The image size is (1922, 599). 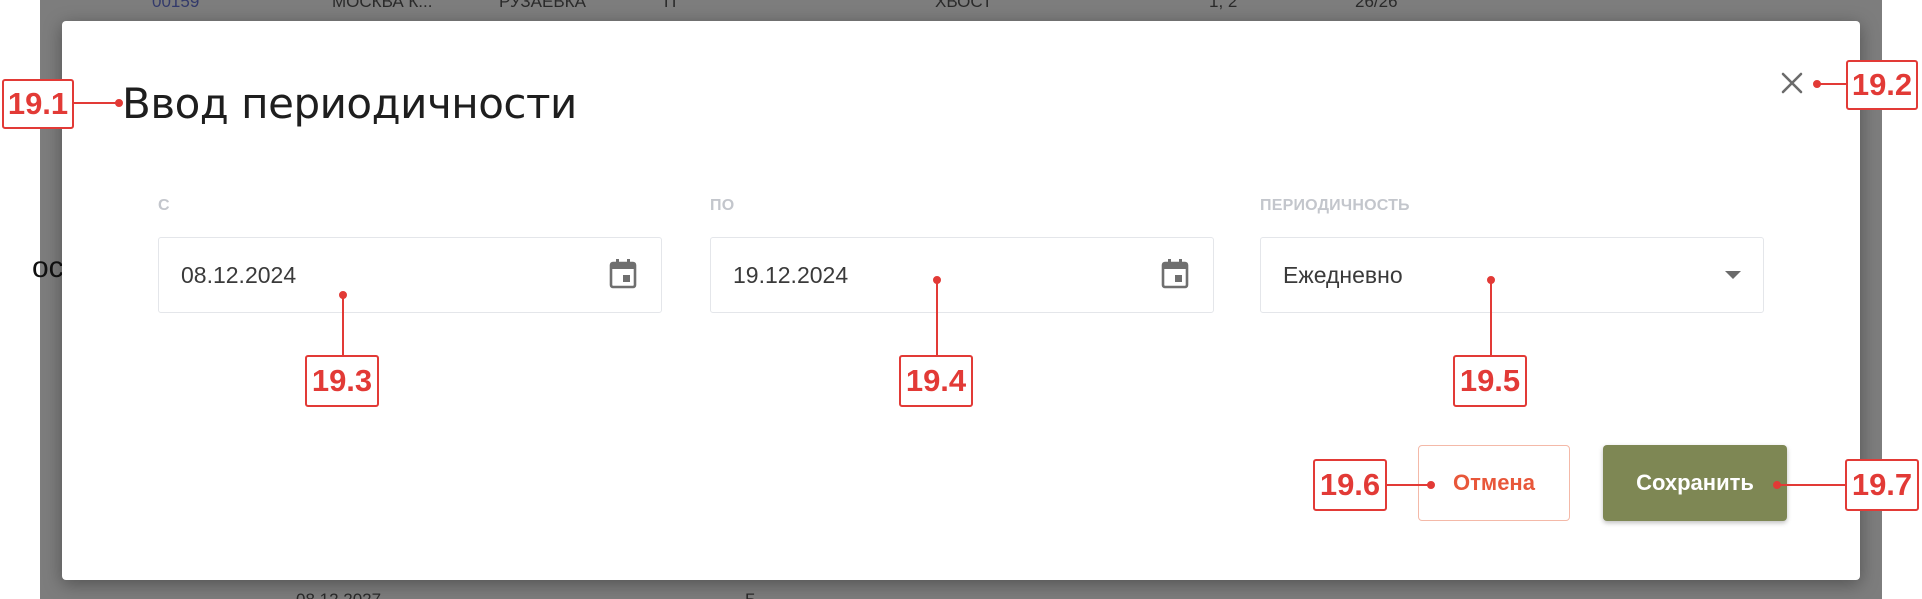 I want to click on callout-19-3: 19.3, so click(x=342, y=381).